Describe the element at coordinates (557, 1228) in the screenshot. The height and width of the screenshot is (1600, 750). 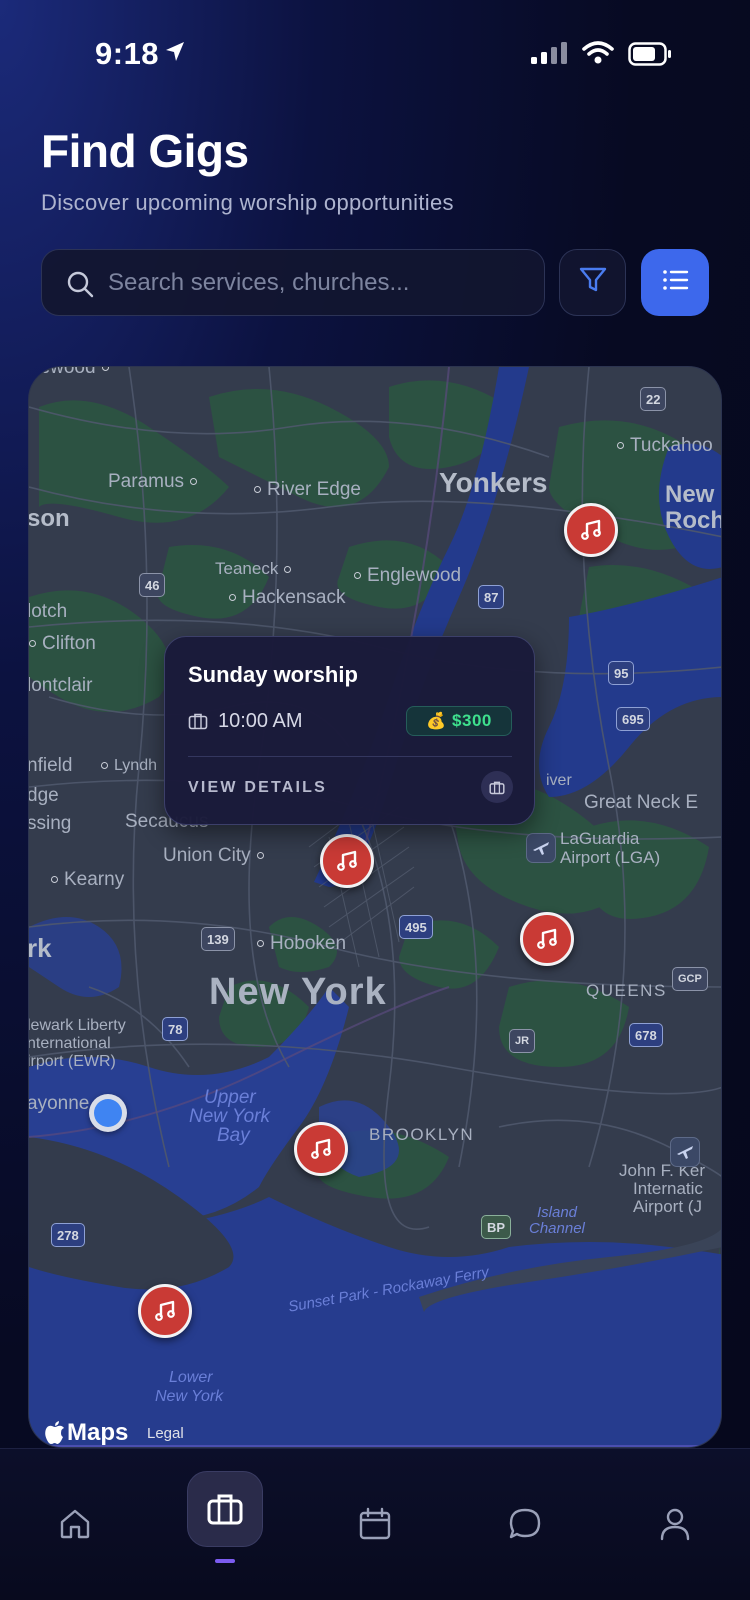
I see `map-label-island-channel-2: Channel` at that location.